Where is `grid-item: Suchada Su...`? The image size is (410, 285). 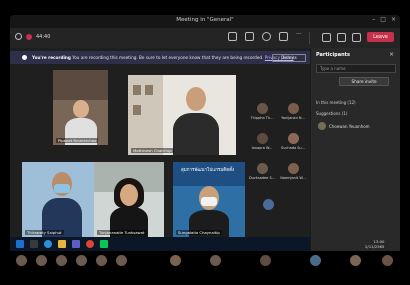 grid-item: Suchada Su... is located at coordinates (293, 145).